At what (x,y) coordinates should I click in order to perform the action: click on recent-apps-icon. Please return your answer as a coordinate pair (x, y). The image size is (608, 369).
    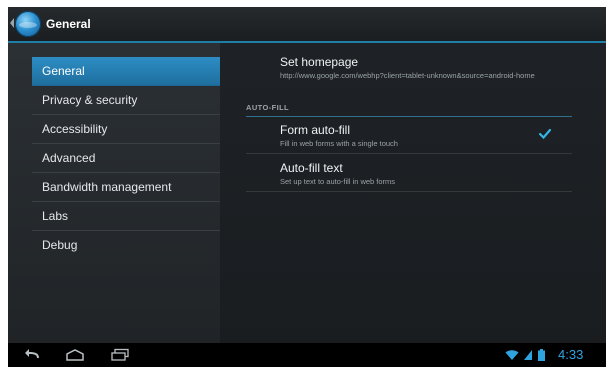
    Looking at the image, I should click on (120, 355).